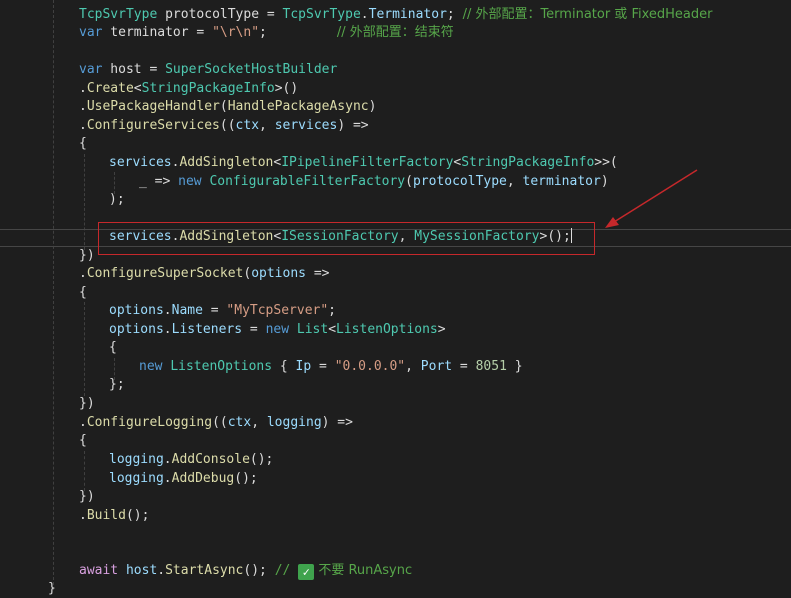 This screenshot has height=598, width=791. I want to click on annotation-arrow-icon, so click(651, 198).